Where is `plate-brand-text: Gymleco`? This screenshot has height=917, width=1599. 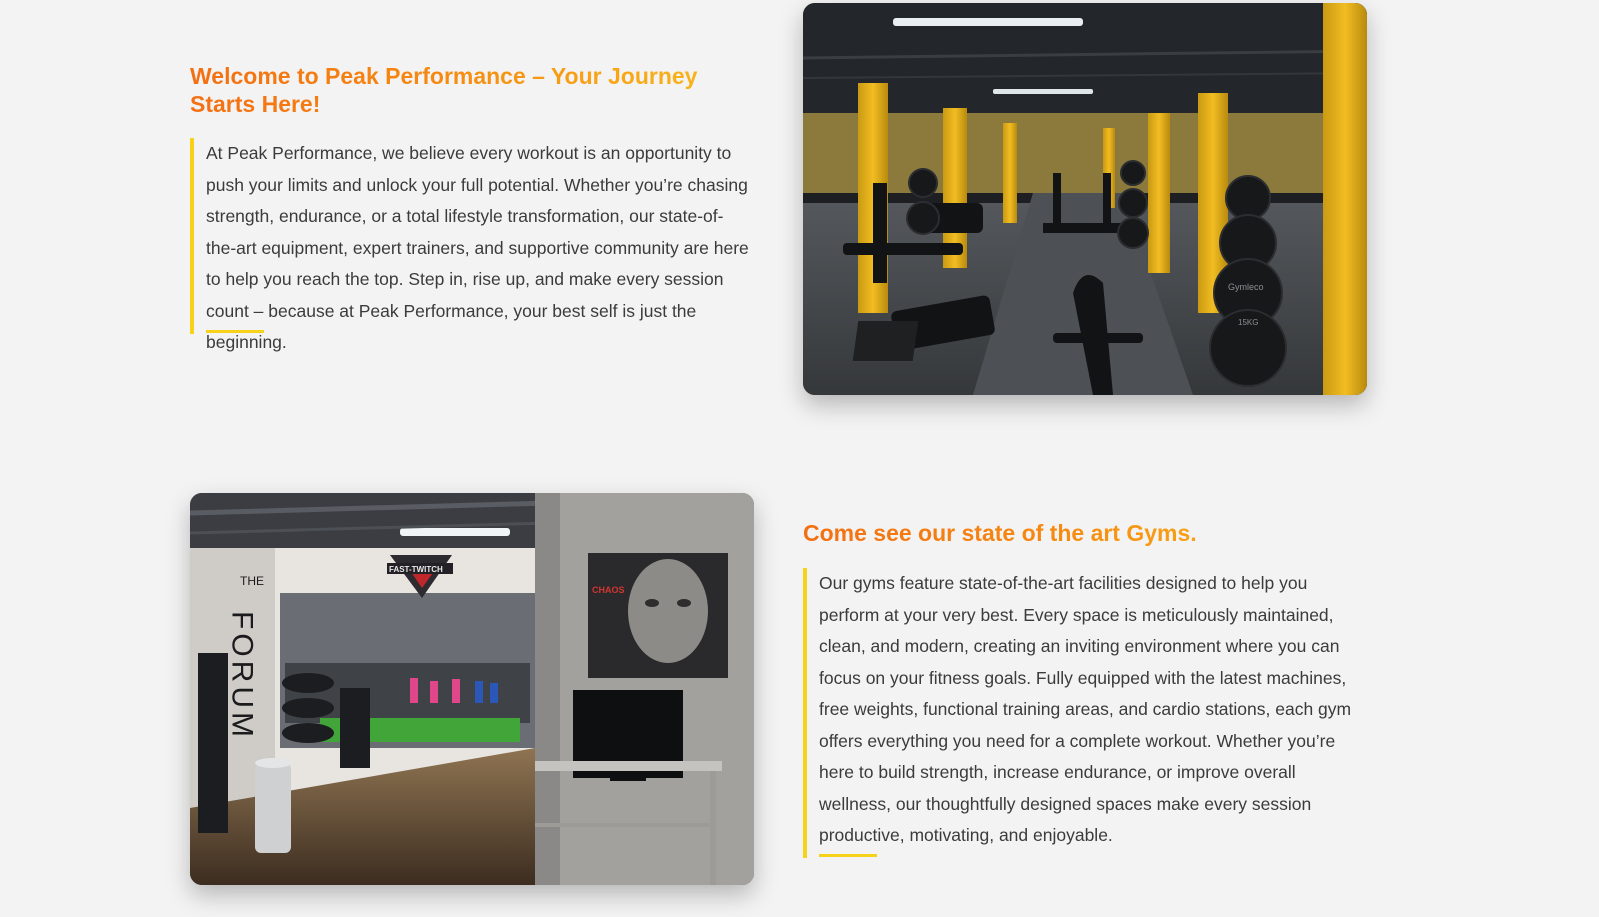
plate-brand-text: Gymleco is located at coordinates (1246, 287).